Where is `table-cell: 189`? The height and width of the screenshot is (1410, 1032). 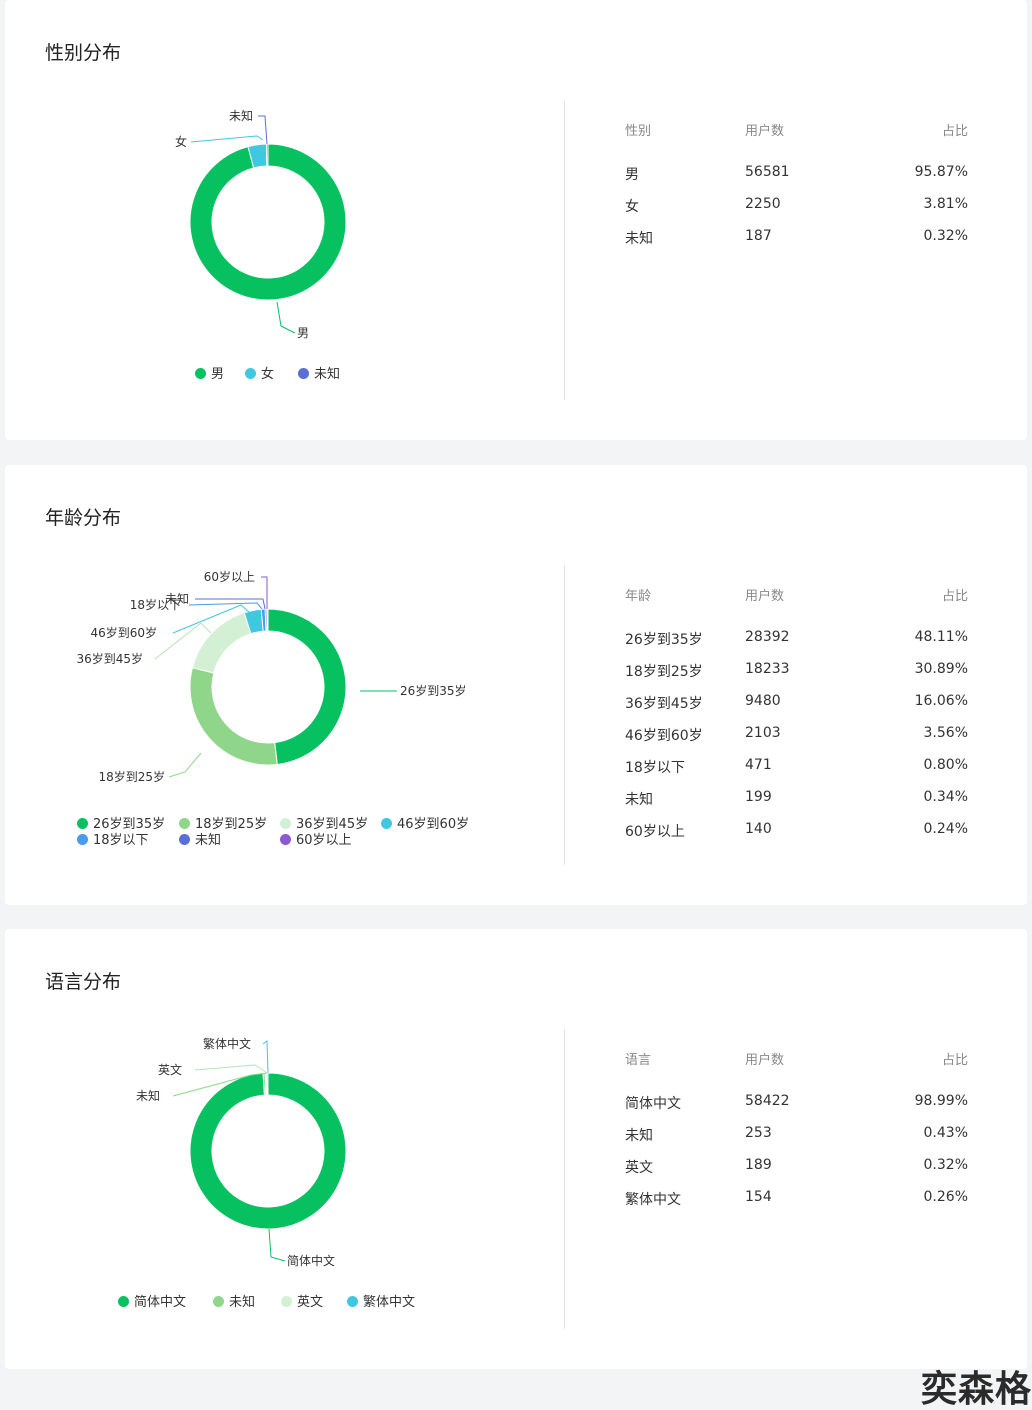
table-cell: 189 is located at coordinates (758, 1165).